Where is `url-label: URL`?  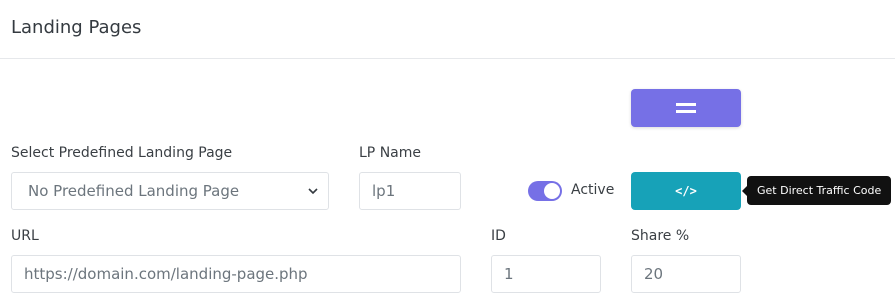 url-label: URL is located at coordinates (25, 236).